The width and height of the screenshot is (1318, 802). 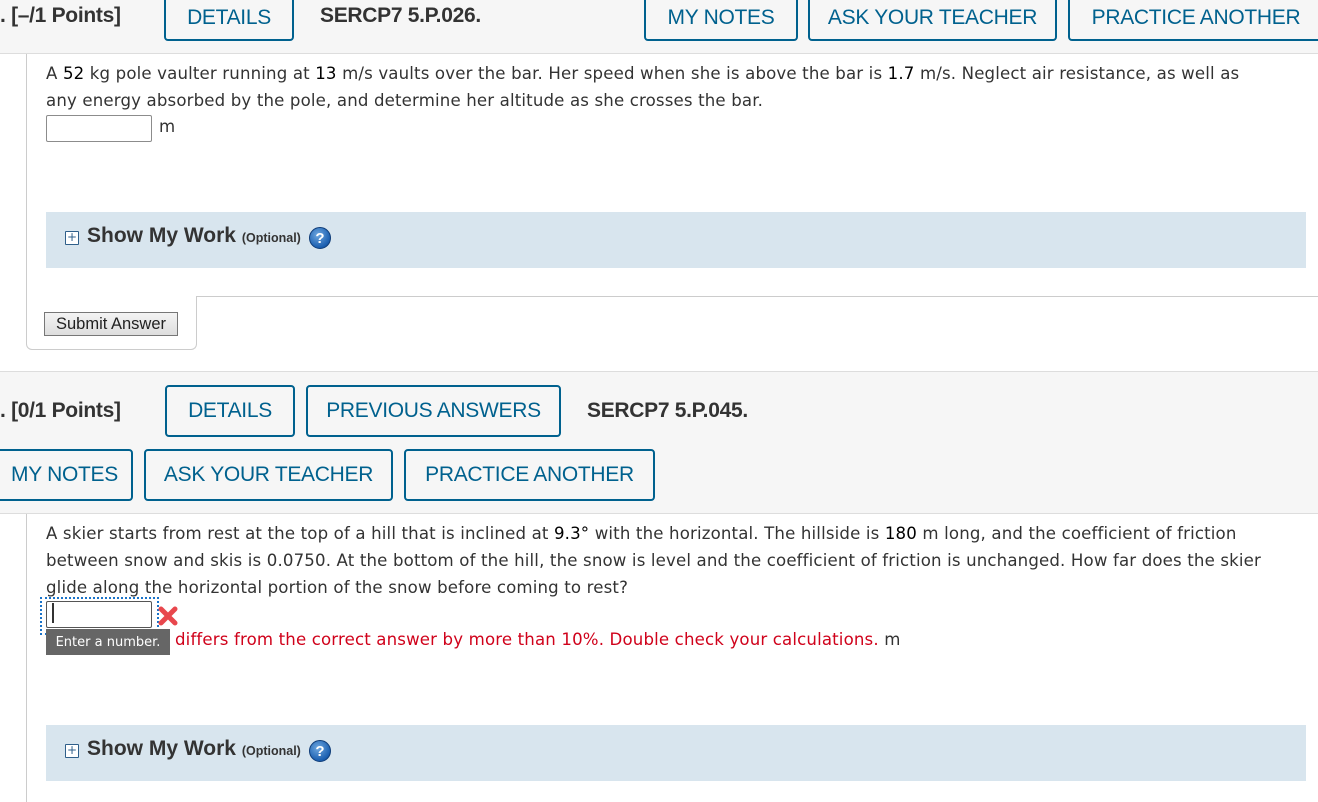 What do you see at coordinates (757, 296) in the screenshot?
I see `divider` at bounding box center [757, 296].